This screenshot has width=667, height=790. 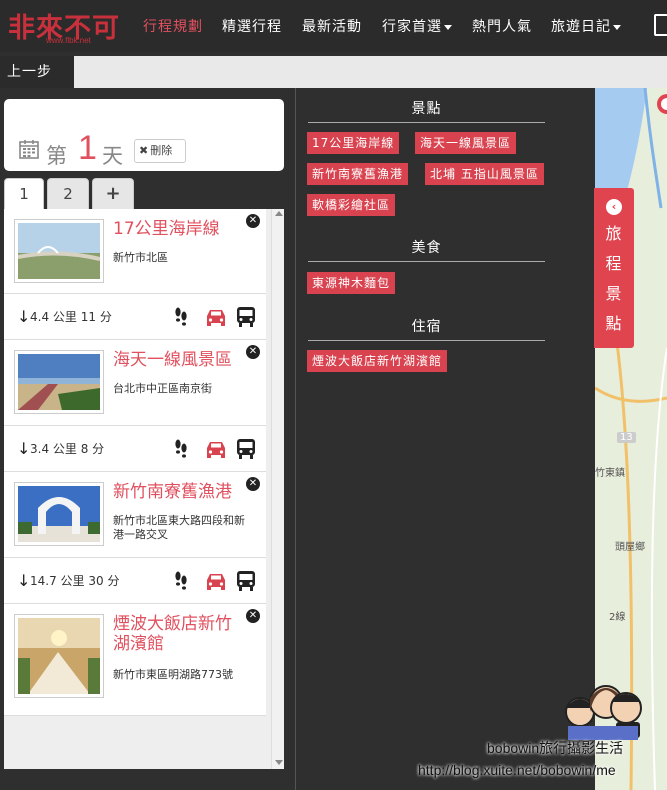 What do you see at coordinates (113, 194) in the screenshot?
I see `add-day-tab: +` at bounding box center [113, 194].